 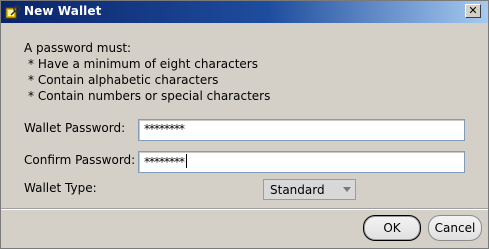 What do you see at coordinates (80, 160) in the screenshot?
I see `confirm-password-label: Confirm Password:` at bounding box center [80, 160].